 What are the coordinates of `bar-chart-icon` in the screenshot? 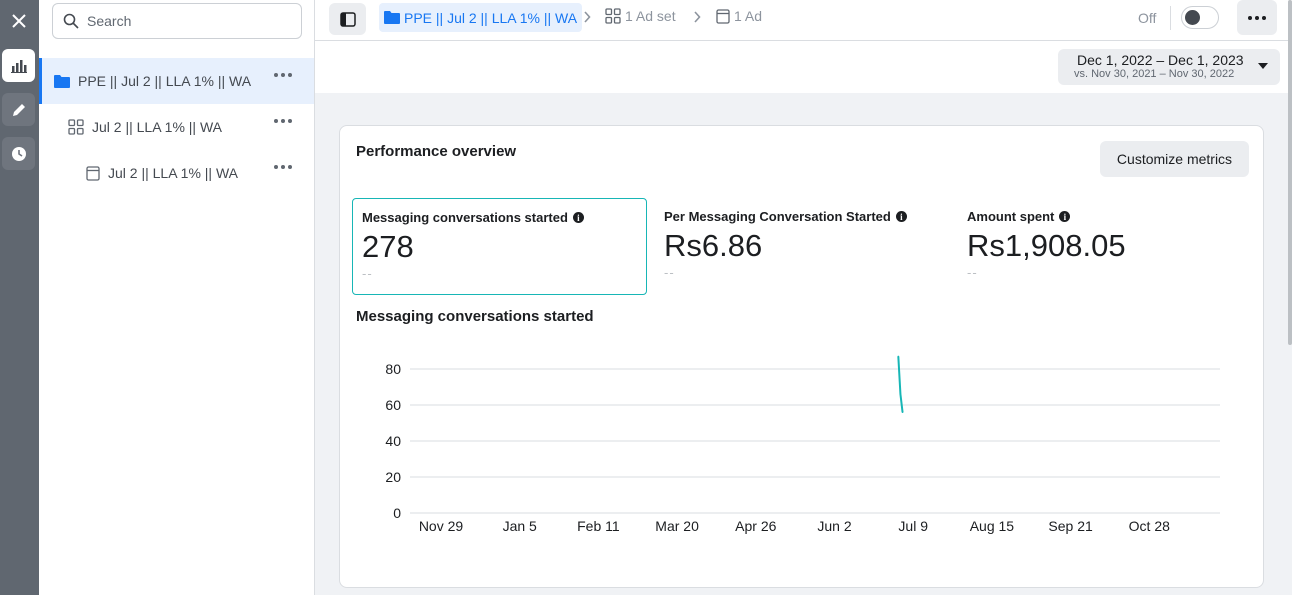 It's located at (18, 66).